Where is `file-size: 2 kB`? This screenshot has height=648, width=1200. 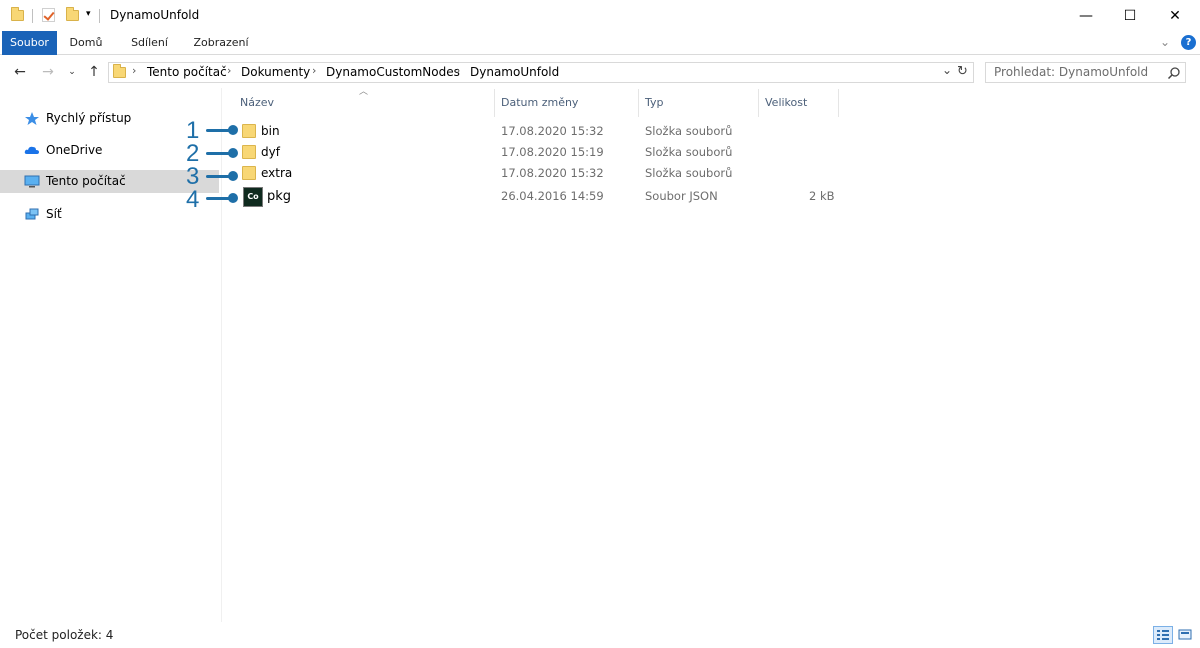
file-size: 2 kB is located at coordinates (822, 196).